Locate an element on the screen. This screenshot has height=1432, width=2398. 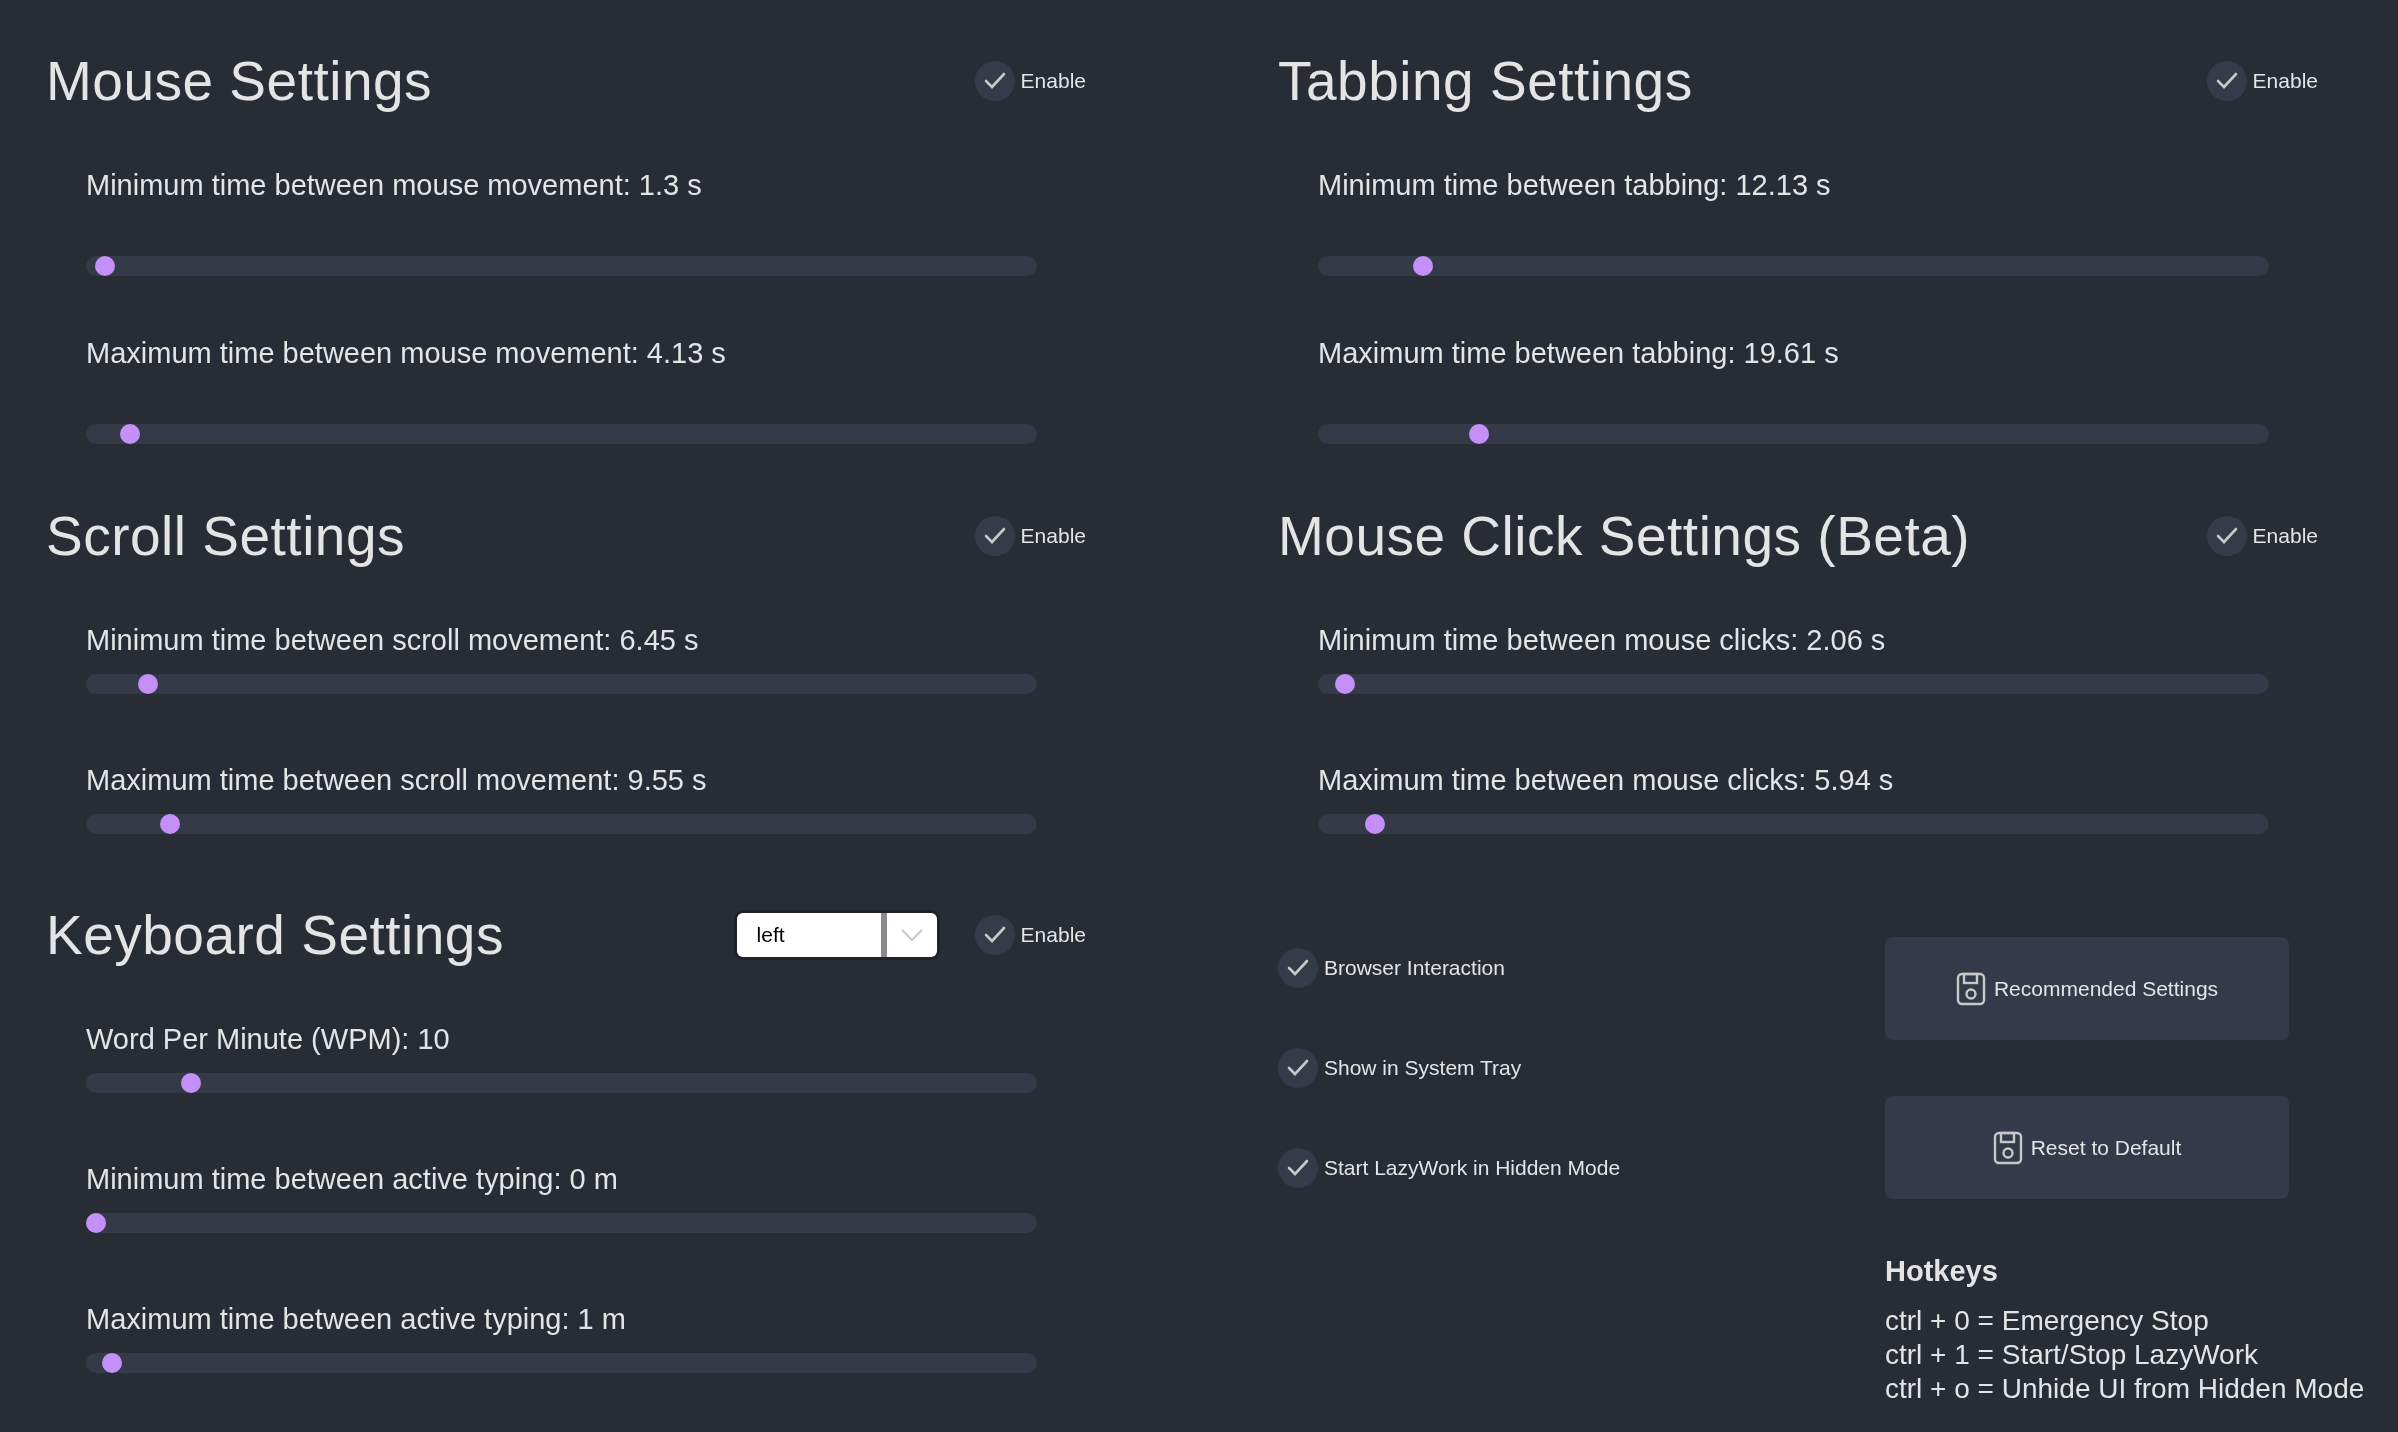
slider-label: Minimum time between scroll movement: 6.45 s is located at coordinates (393, 640).